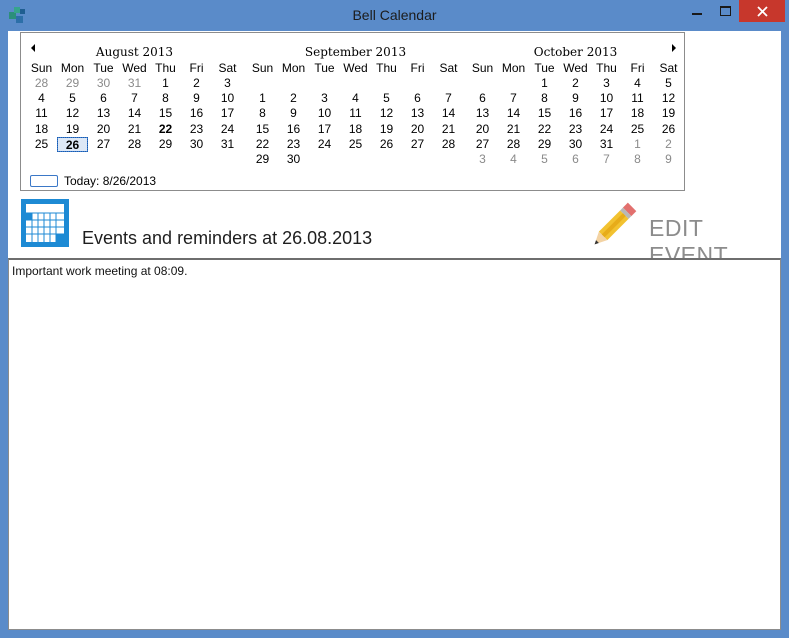 The image size is (789, 638). Describe the element at coordinates (762, 11) in the screenshot. I see `close-button` at that location.